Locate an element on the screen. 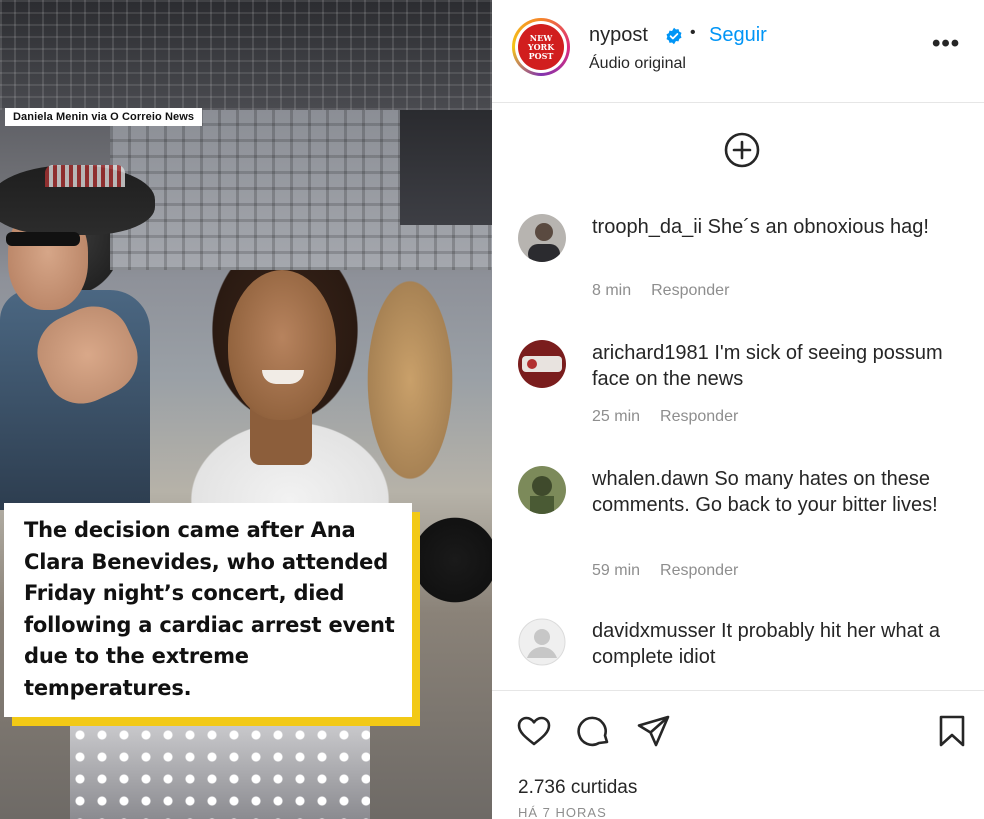 This screenshot has height=819, width=984. sequin-outfit is located at coordinates (220, 772).